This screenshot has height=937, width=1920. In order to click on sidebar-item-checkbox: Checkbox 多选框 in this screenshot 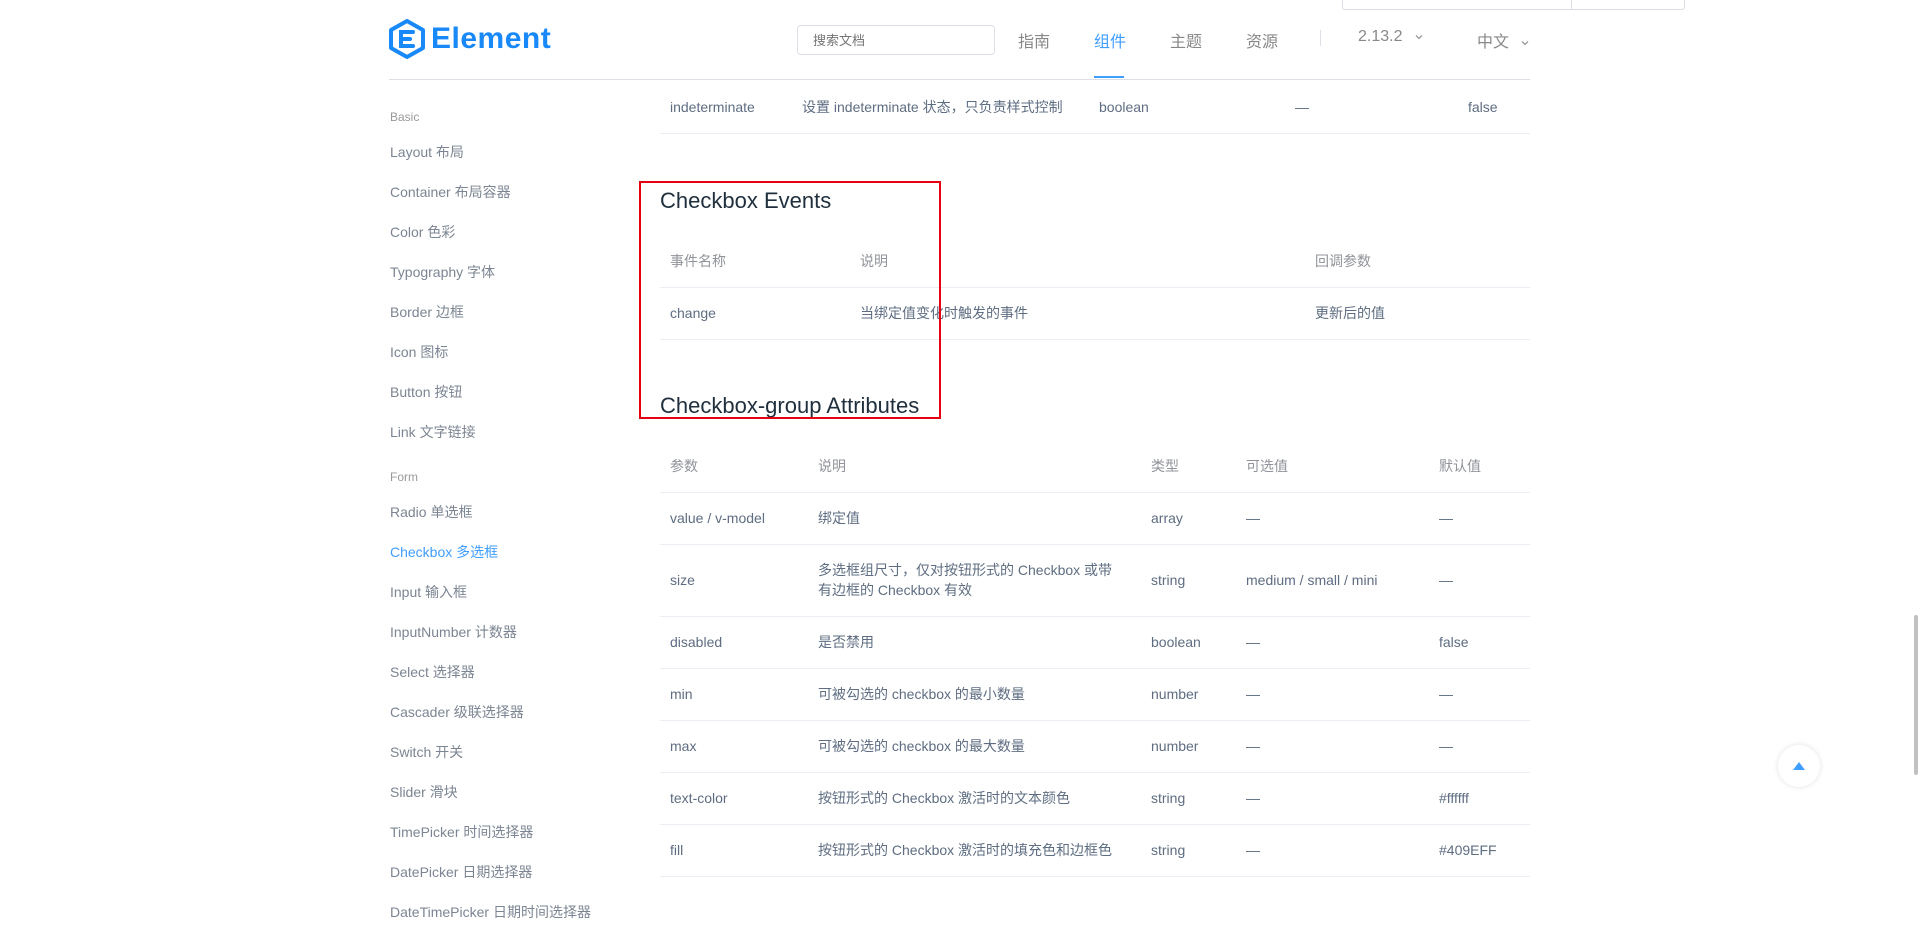, I will do `click(444, 552)`.